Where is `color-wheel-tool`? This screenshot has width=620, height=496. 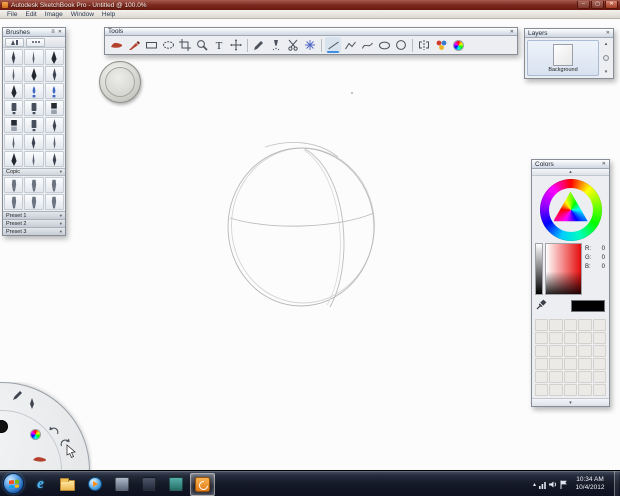
color-wheel-tool is located at coordinates (458, 45).